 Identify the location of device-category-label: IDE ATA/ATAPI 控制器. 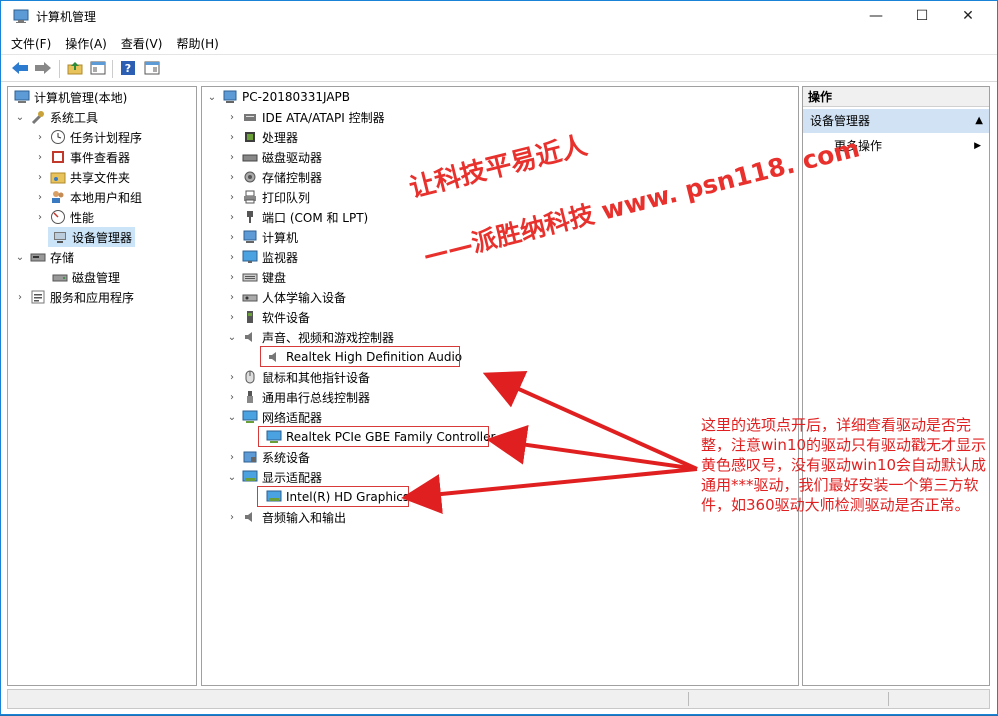
(323, 117).